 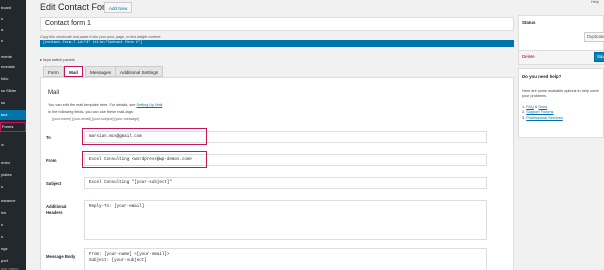 What do you see at coordinates (13, 103) in the screenshot?
I see `sidebar-item-8: ss` at bounding box center [13, 103].